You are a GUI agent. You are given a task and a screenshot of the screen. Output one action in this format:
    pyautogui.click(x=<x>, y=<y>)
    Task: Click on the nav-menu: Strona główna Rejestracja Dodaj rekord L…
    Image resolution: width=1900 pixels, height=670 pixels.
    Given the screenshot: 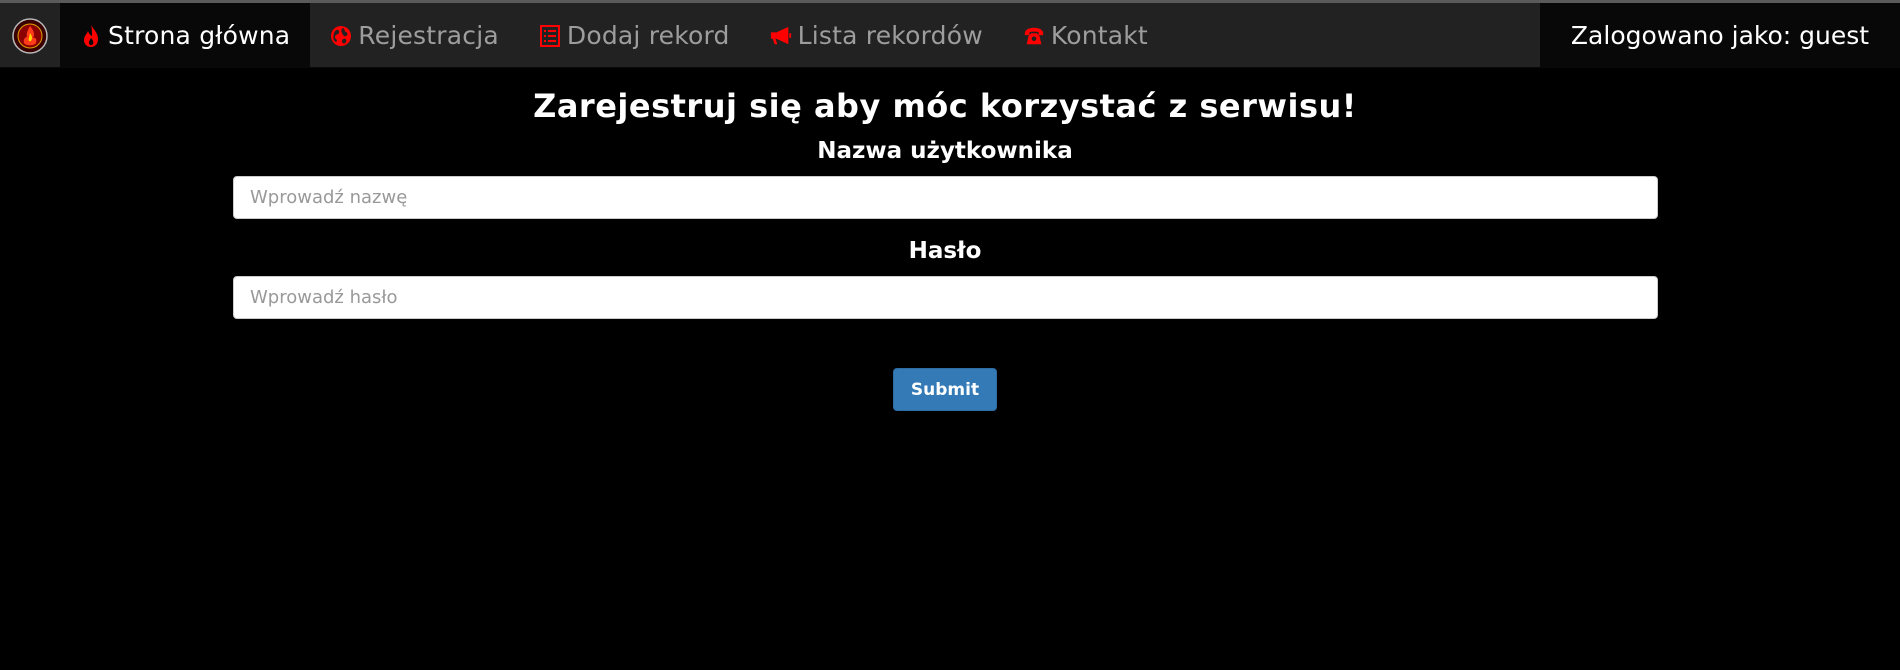 What is the action you would take?
    pyautogui.click(x=614, y=35)
    